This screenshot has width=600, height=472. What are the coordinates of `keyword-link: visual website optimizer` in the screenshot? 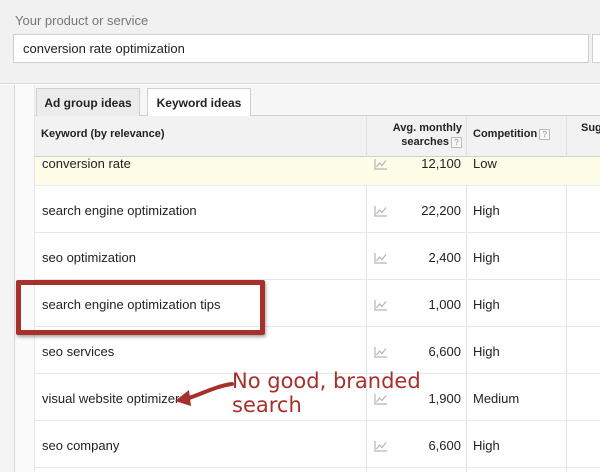 It's located at (110, 398).